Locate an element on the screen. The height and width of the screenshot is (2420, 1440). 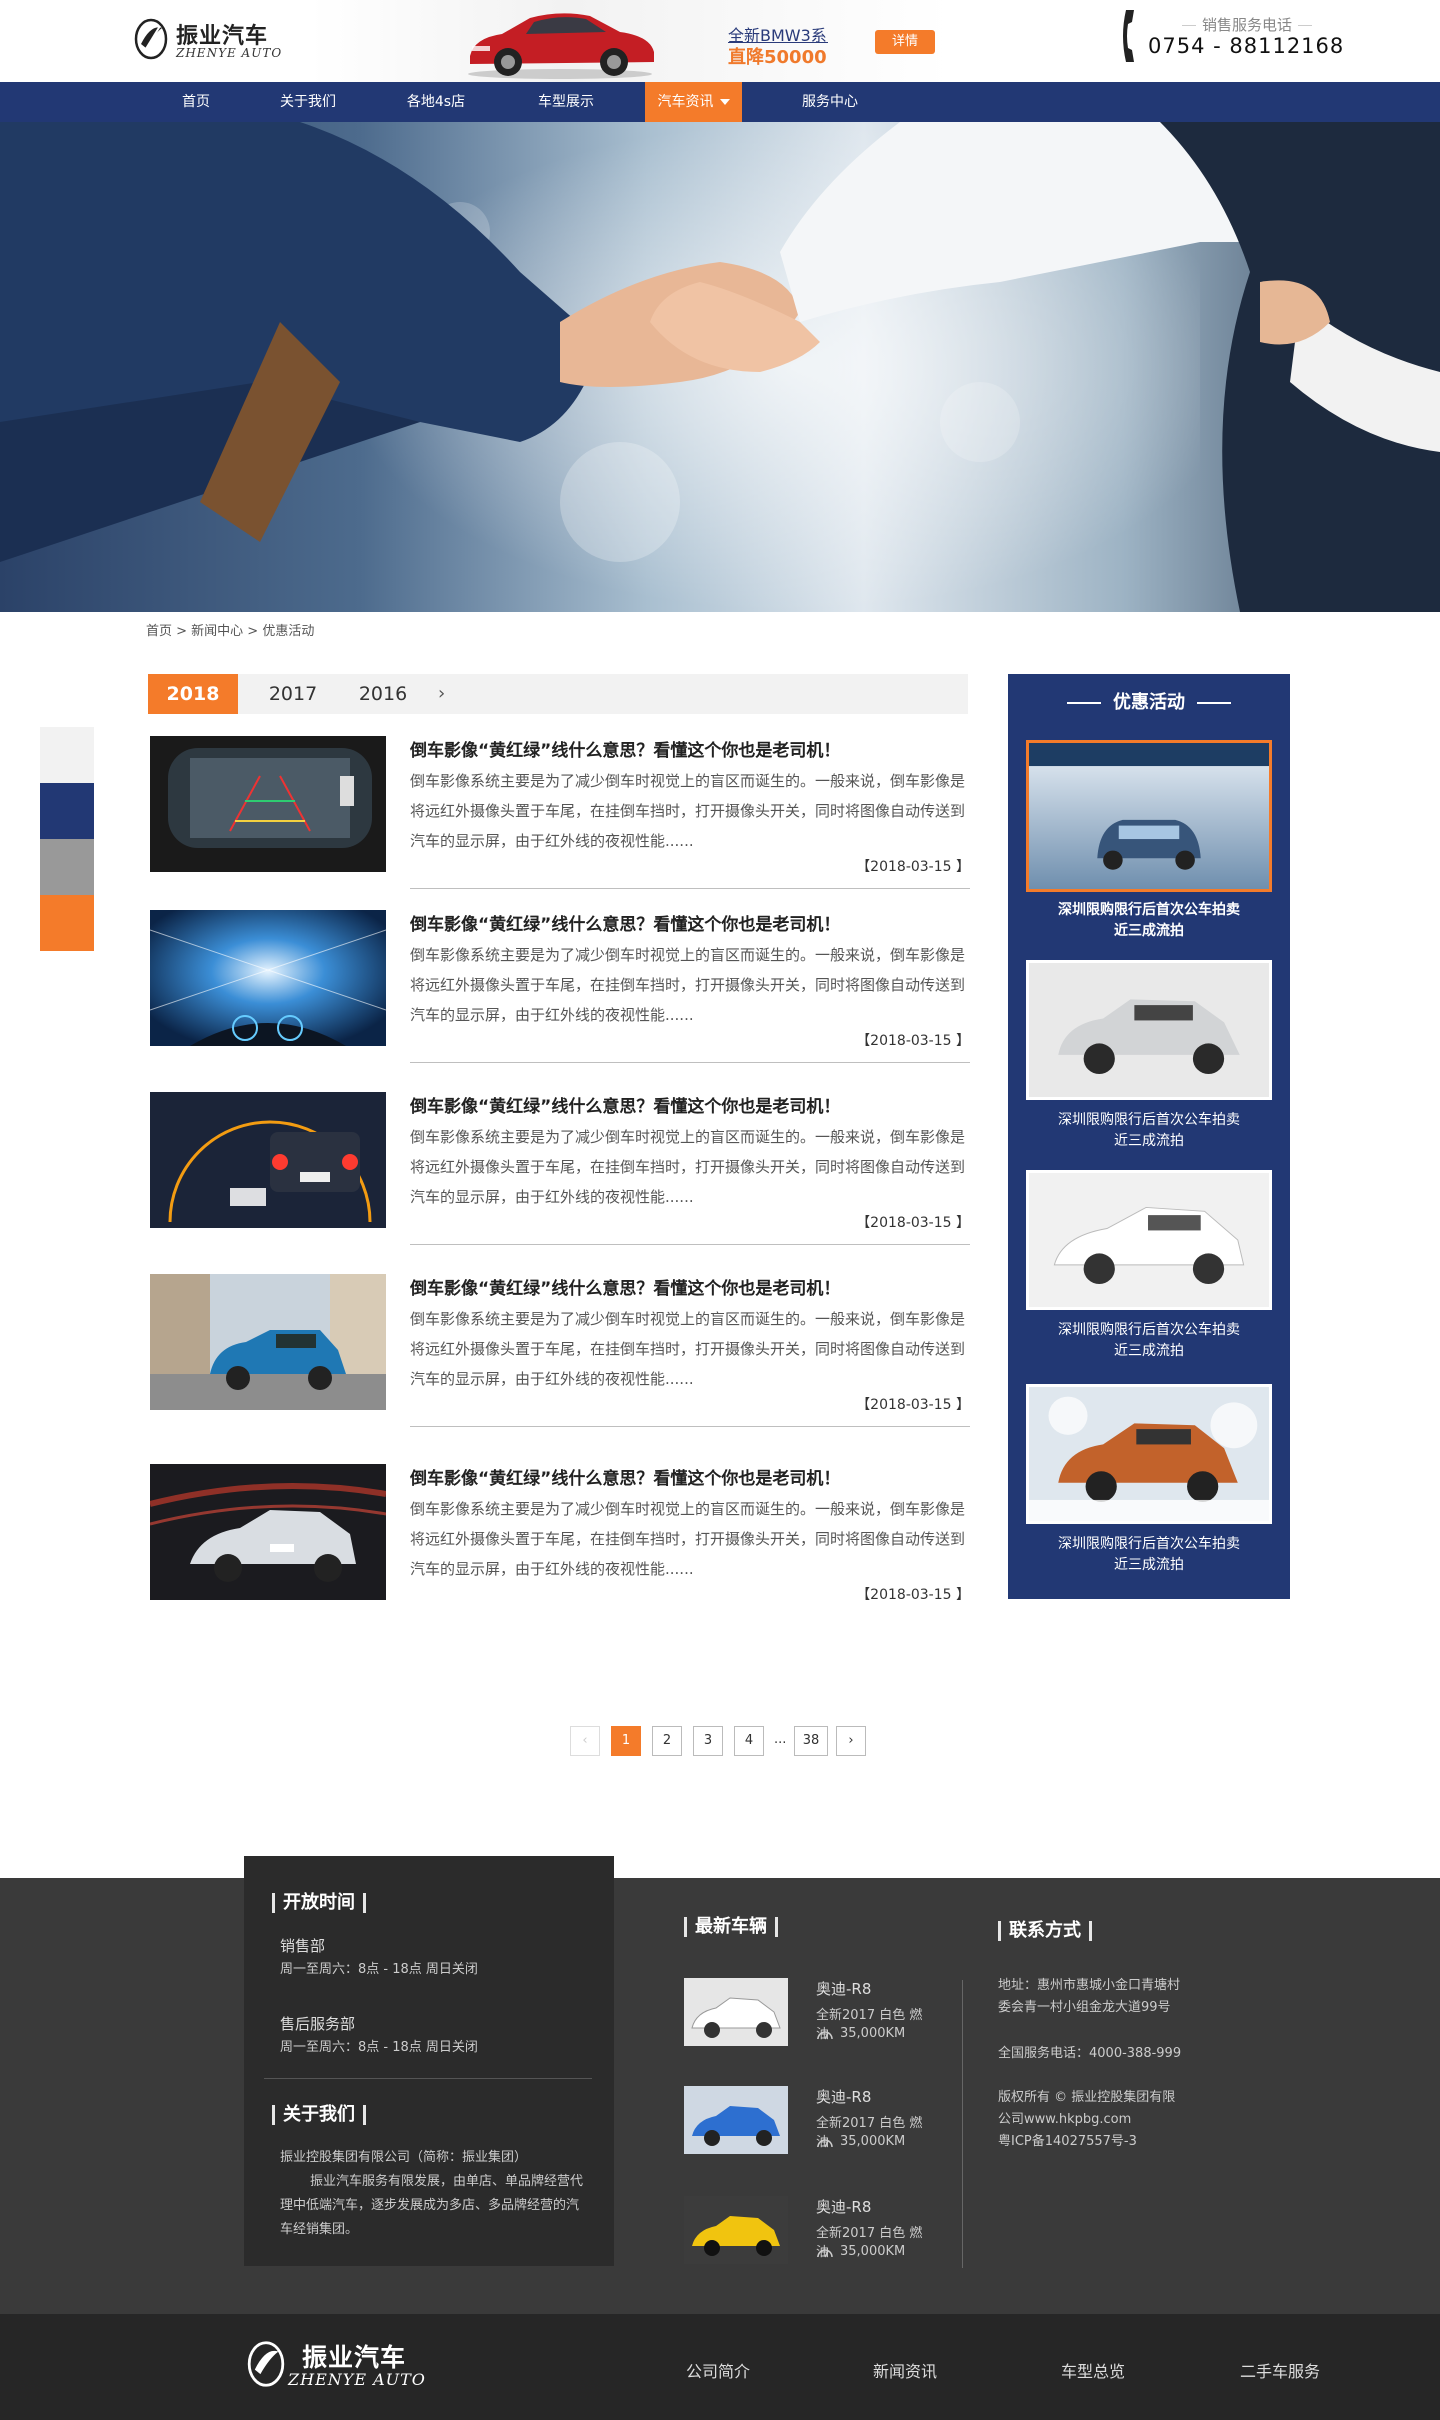
swatch-light is located at coordinates (67, 755).